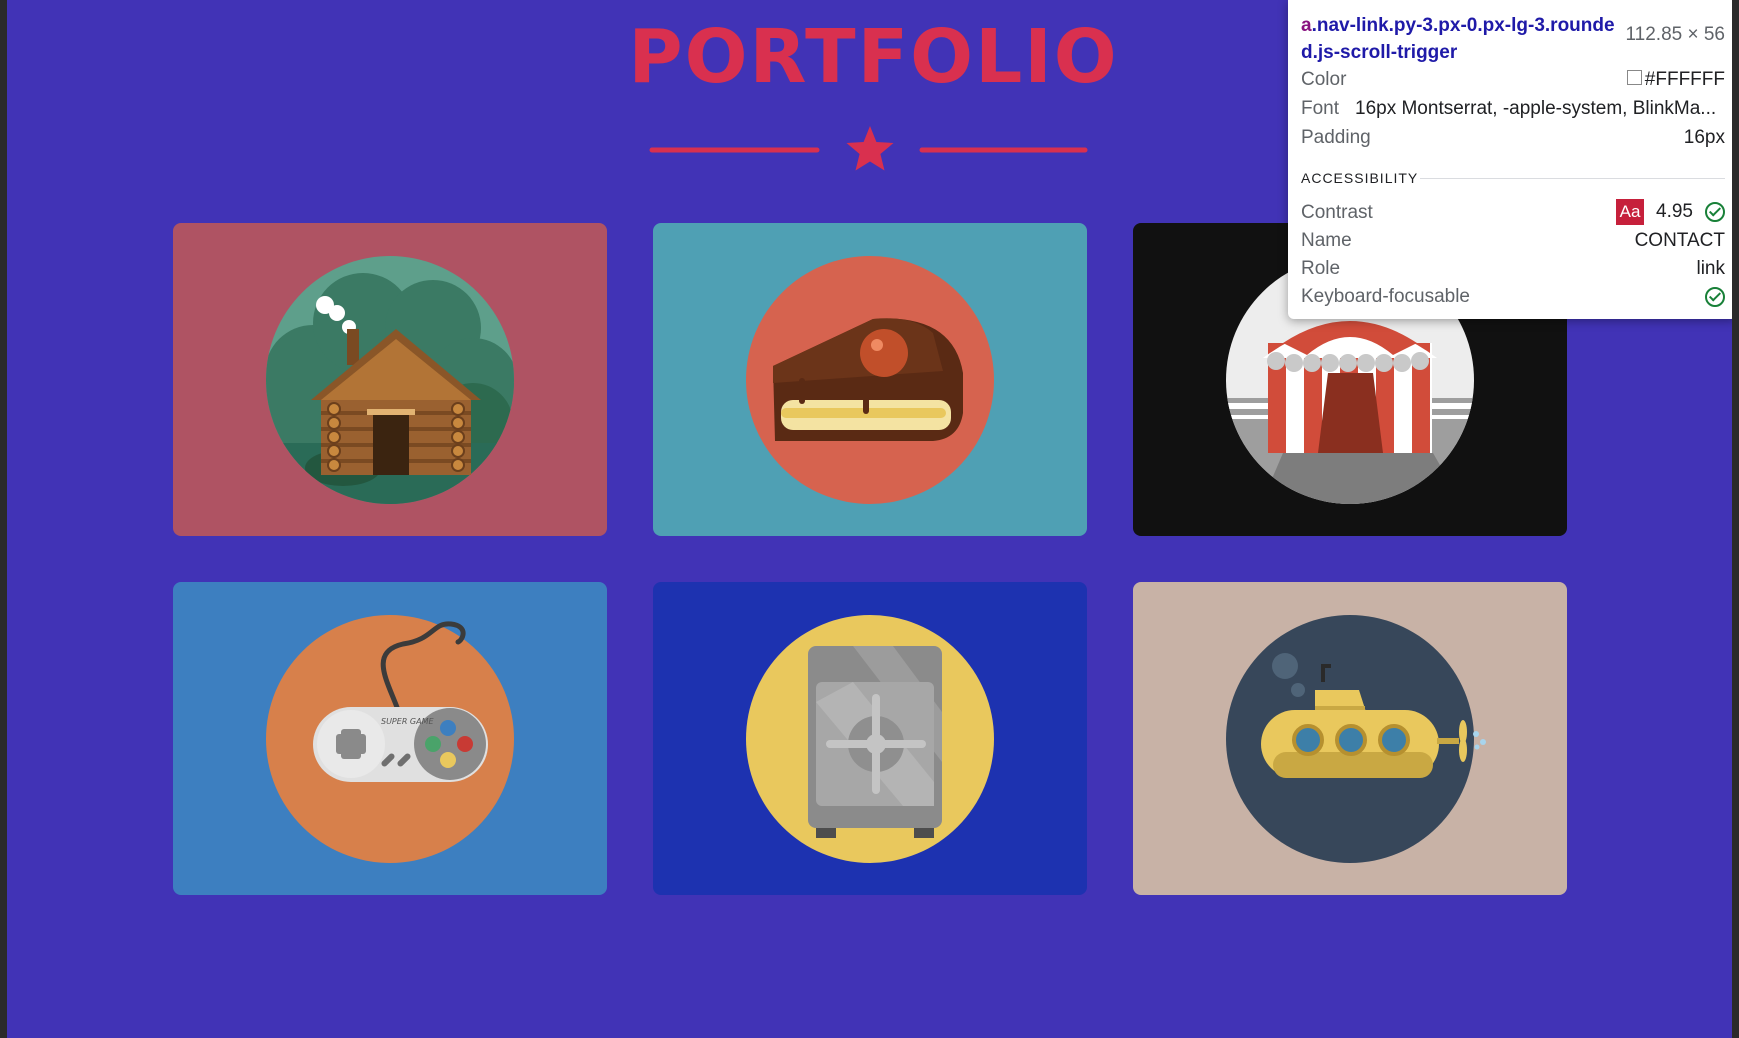  I want to click on portfolio-item-cabin, so click(390, 379).